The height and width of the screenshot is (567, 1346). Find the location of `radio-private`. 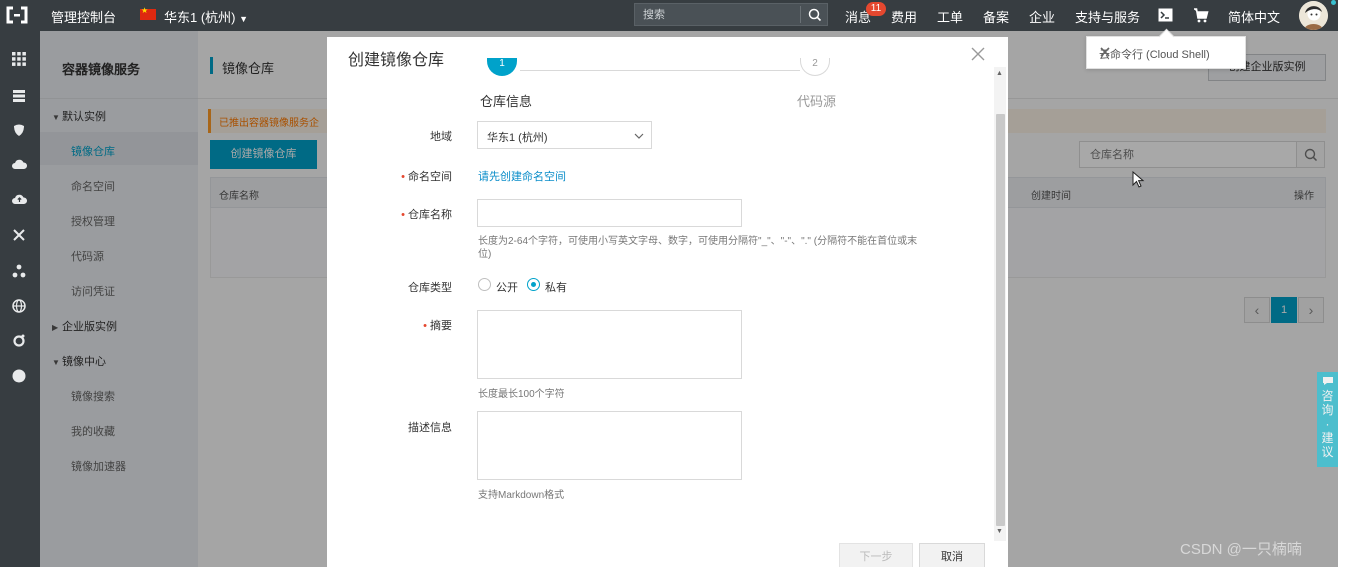

radio-private is located at coordinates (533, 284).